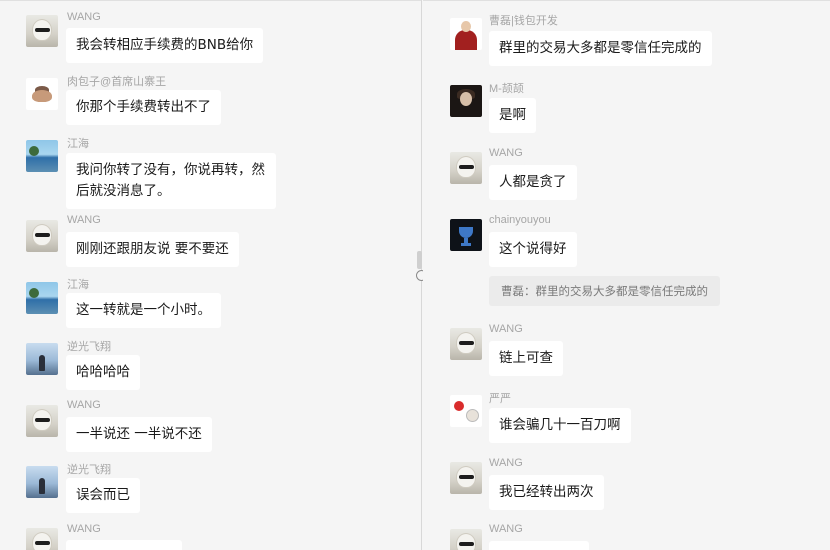 Image resolution: width=830 pixels, height=550 pixels. Describe the element at coordinates (604, 291) in the screenshot. I see `quoted-message: 曹磊：群里的交易大多都是零信任完成的` at that location.